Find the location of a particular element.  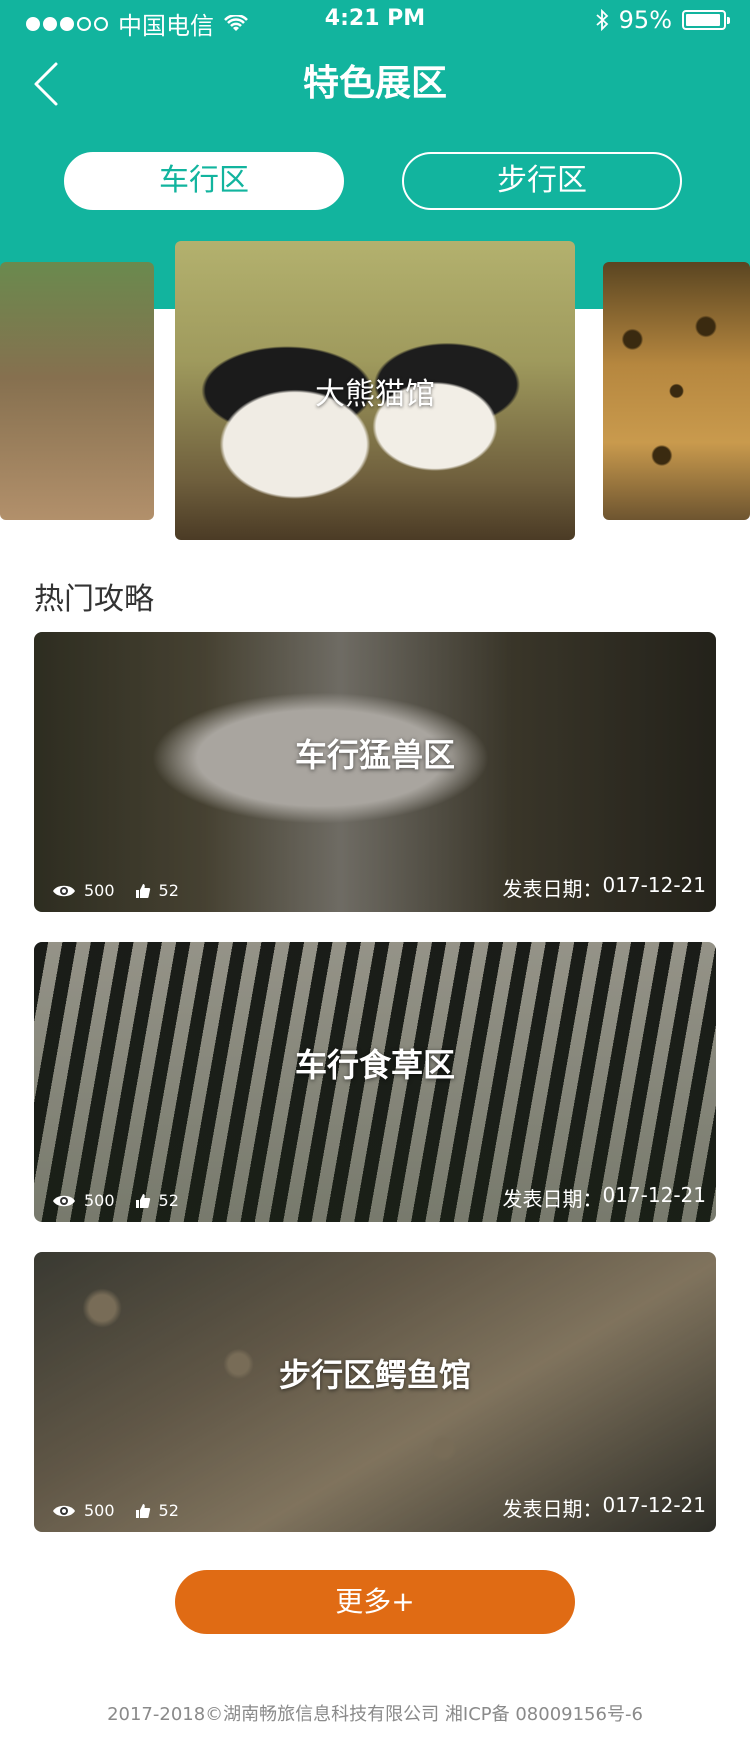

guide-card: 步行区鳄鱼馆 500 52 发表日期： 017-12-21 is located at coordinates (375, 1392).